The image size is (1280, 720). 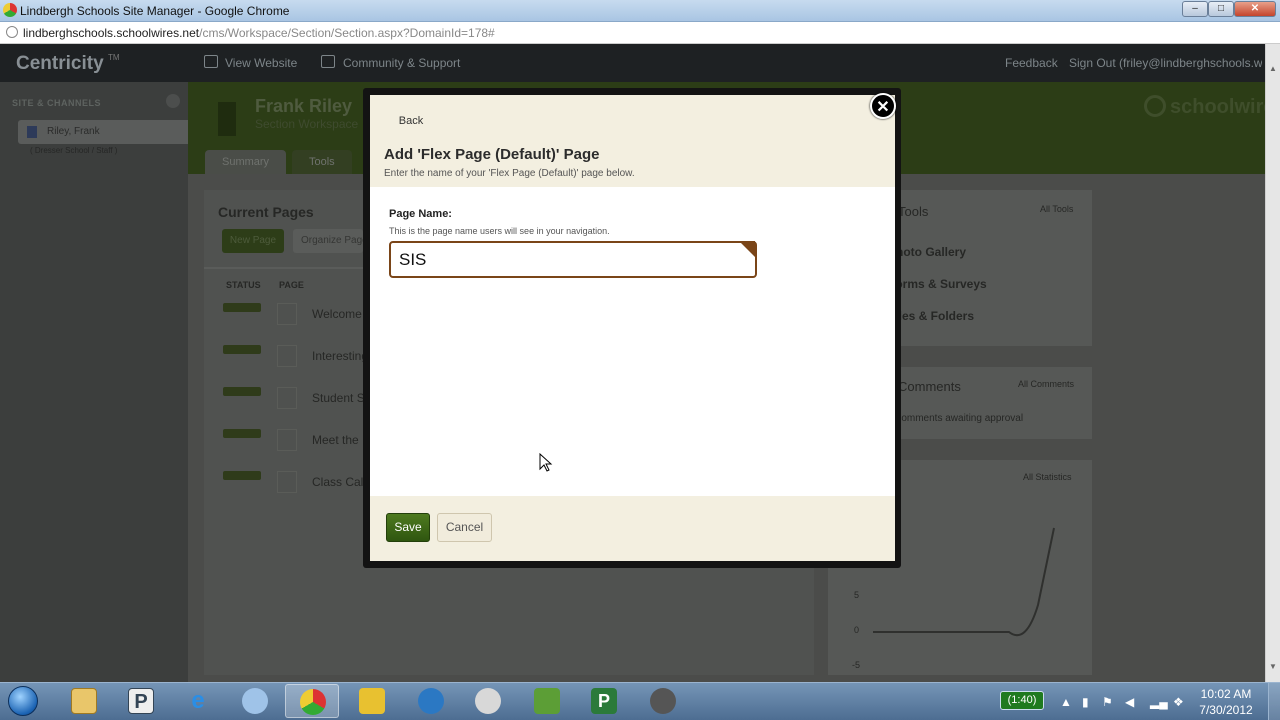 What do you see at coordinates (1273, 666) in the screenshot?
I see `scroll-down-icon: ▼` at bounding box center [1273, 666].